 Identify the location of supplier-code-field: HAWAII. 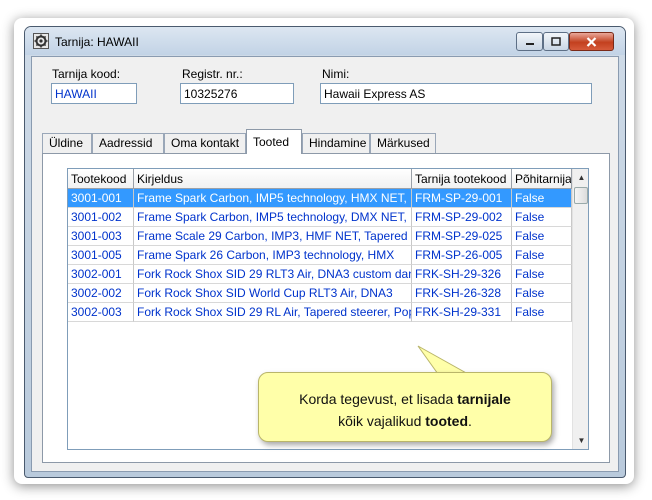
(94, 93).